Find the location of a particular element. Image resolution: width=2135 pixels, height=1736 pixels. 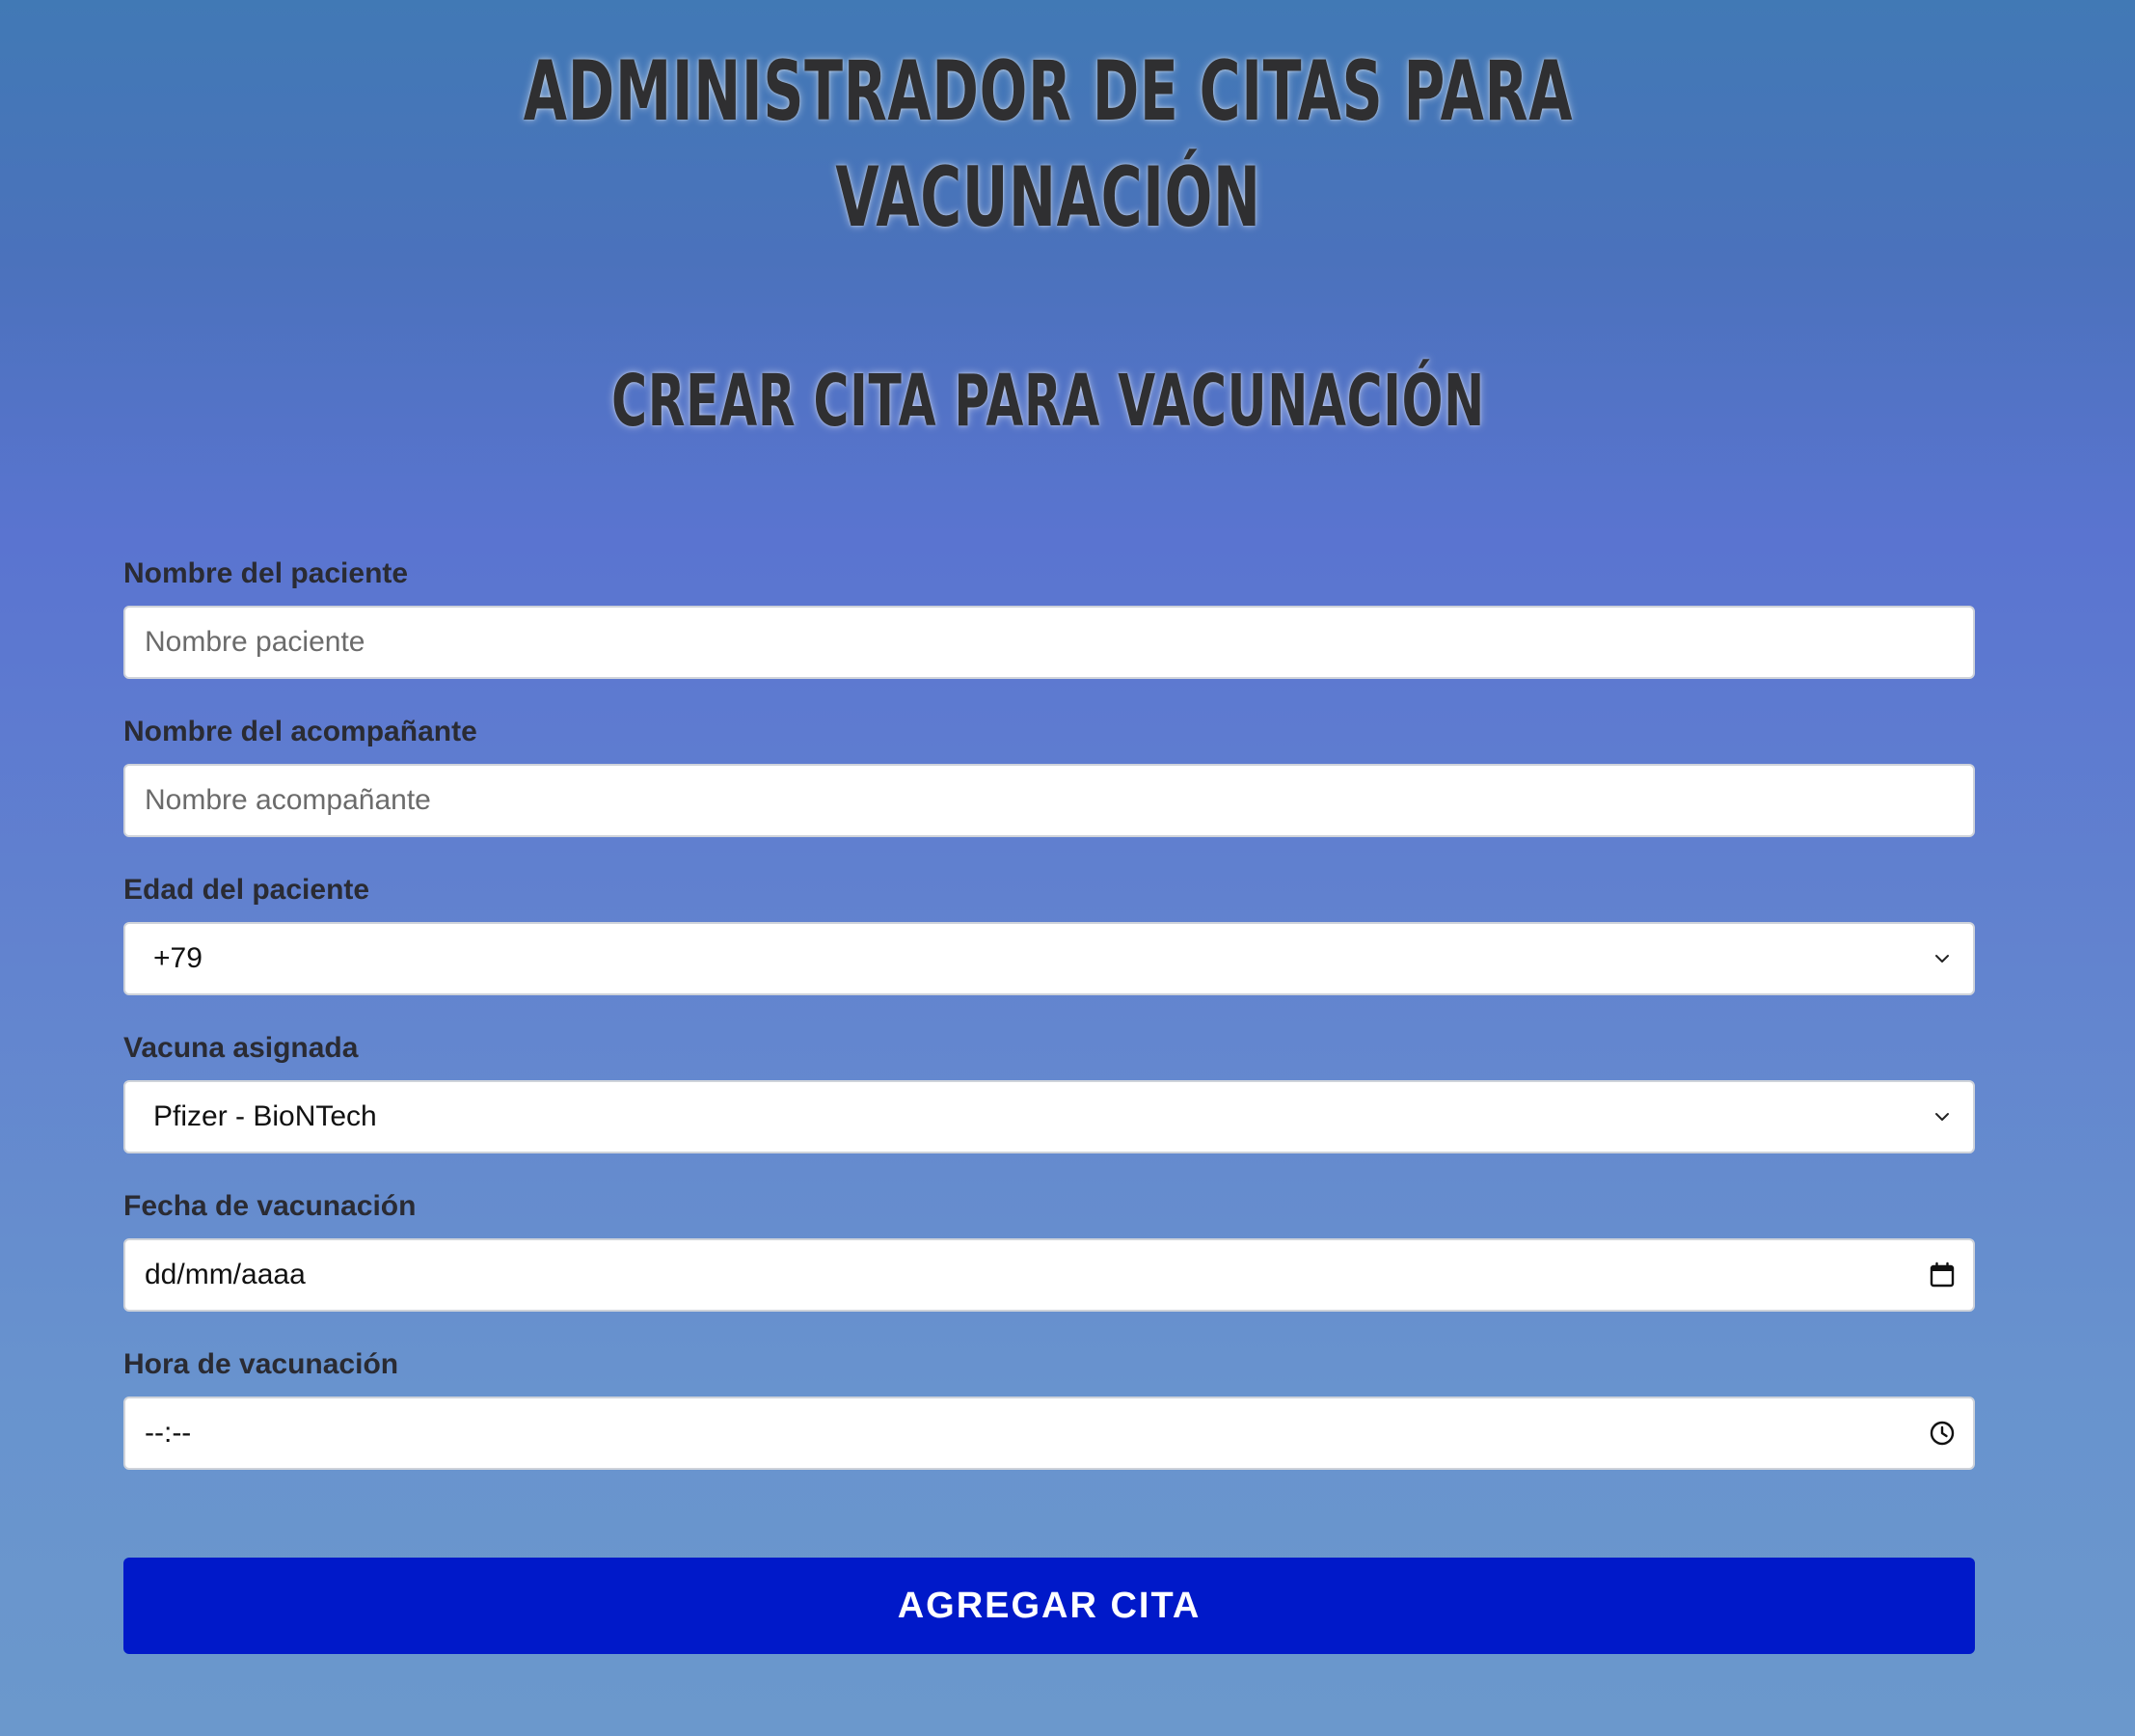

calendar-icon is located at coordinates (1942, 1275).